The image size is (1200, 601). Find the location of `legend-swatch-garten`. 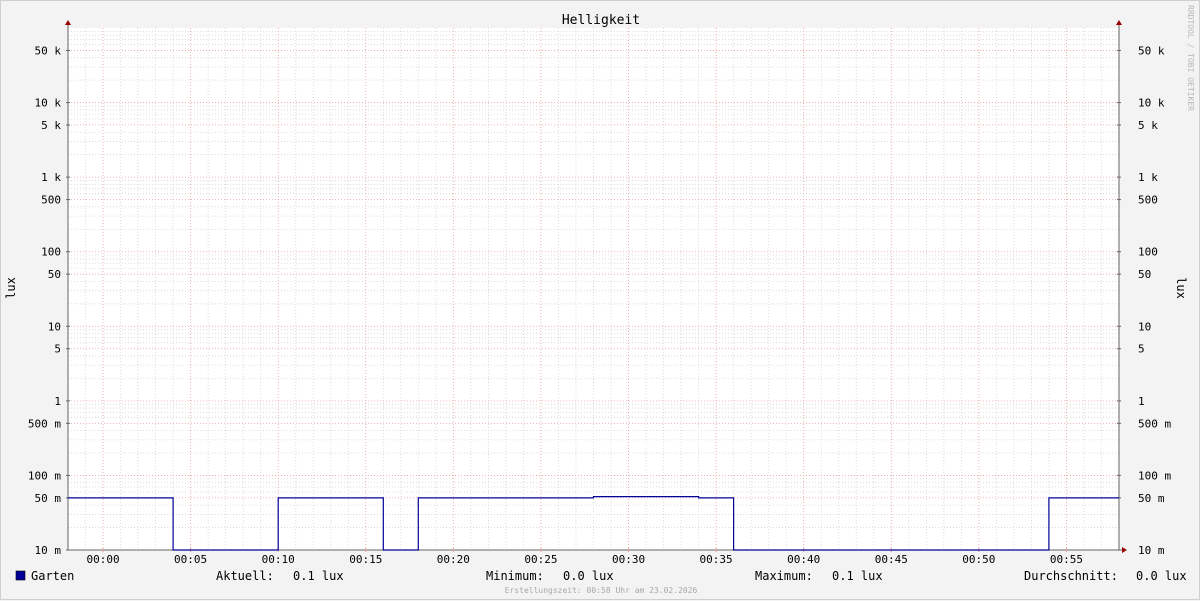

legend-swatch-garten is located at coordinates (20, 575).